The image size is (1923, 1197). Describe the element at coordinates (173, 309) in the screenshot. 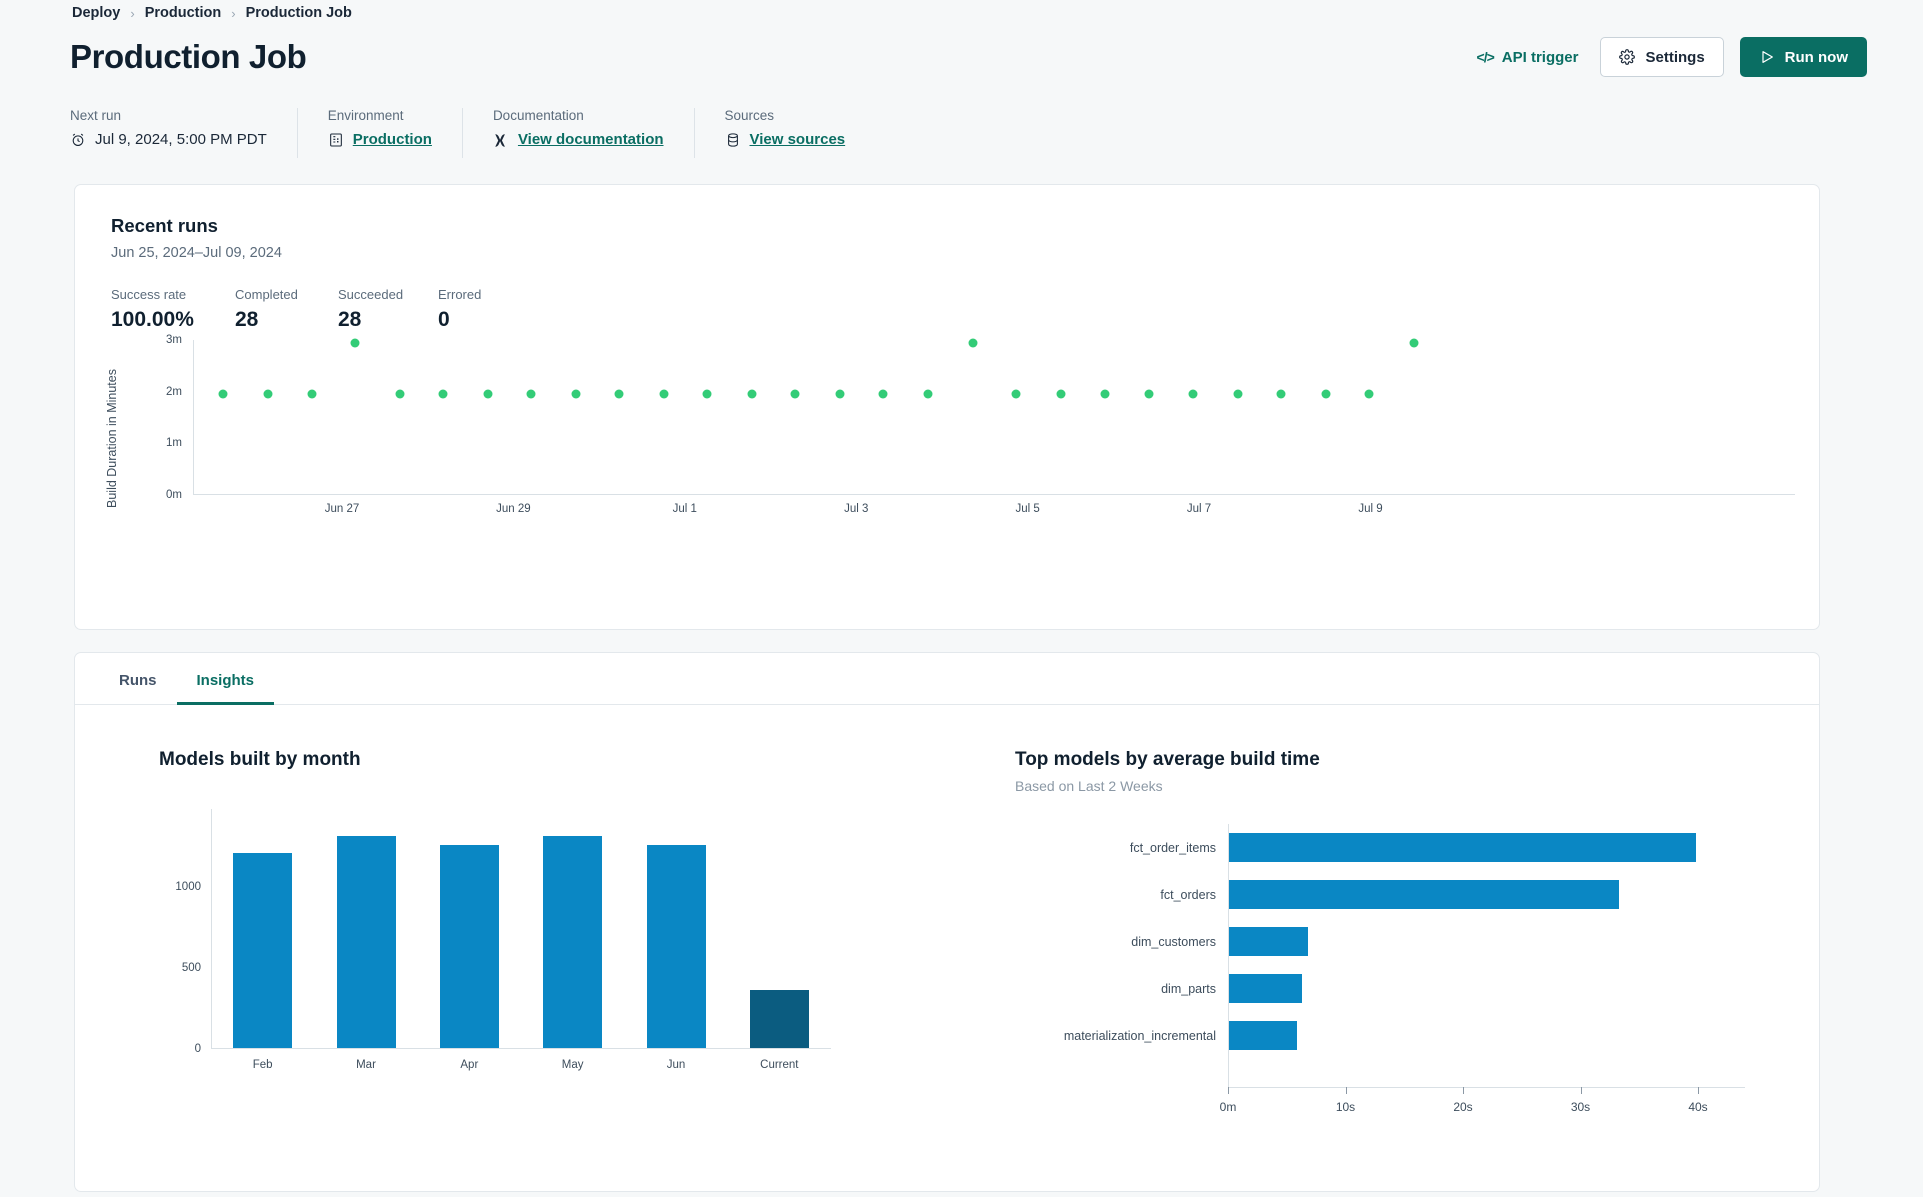

I see `stat-success-rate: Success rate 100.00%` at that location.